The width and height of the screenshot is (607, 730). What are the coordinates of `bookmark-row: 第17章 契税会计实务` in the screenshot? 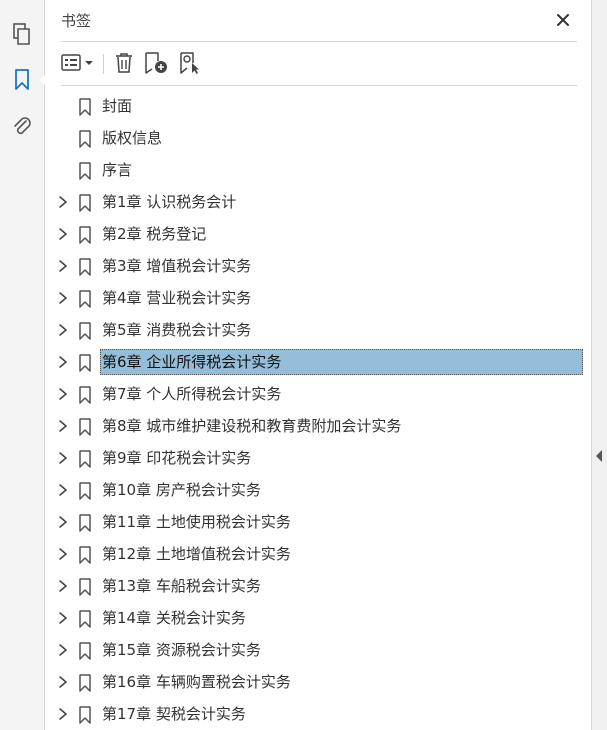 It's located at (318, 714).